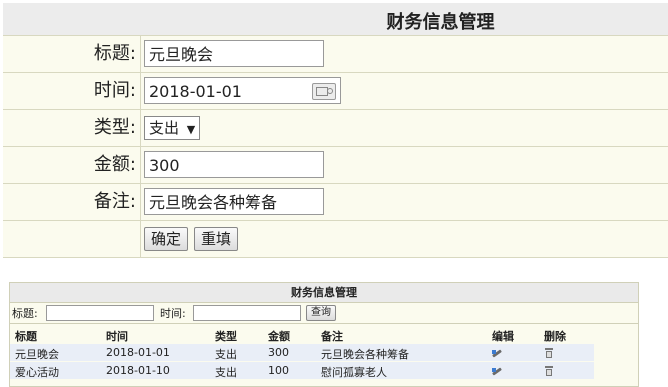  Describe the element at coordinates (247, 313) in the screenshot. I see `search-time-input` at that location.